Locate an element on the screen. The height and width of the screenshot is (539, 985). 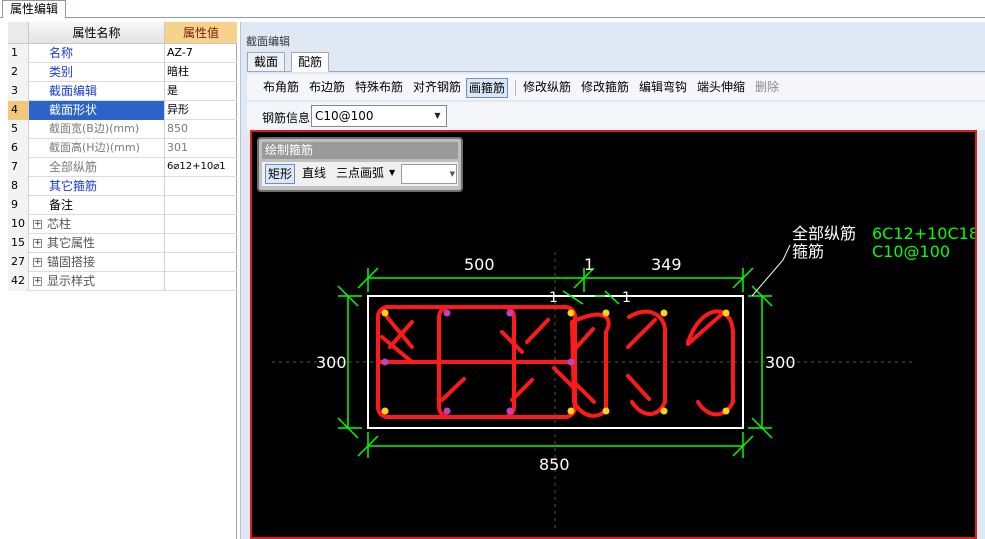
property-group-row: 42 + 显示样式 is located at coordinates (122, 281).